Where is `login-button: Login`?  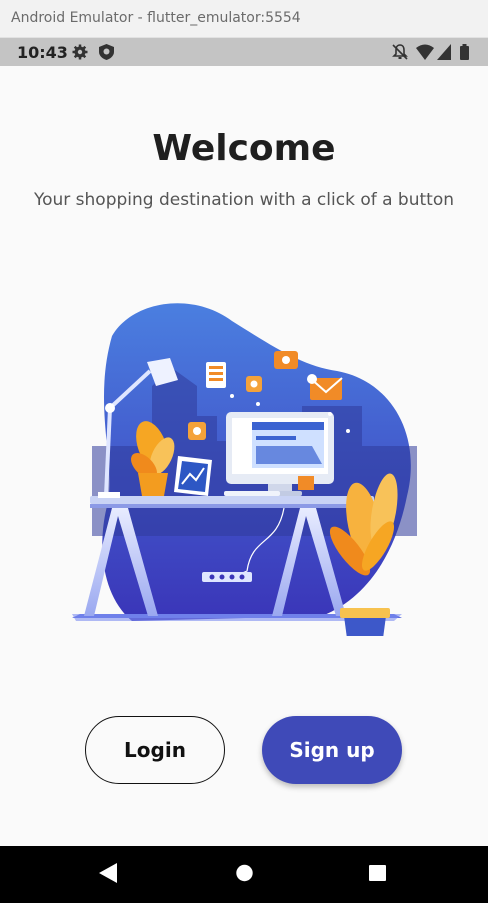 login-button: Login is located at coordinates (155, 750).